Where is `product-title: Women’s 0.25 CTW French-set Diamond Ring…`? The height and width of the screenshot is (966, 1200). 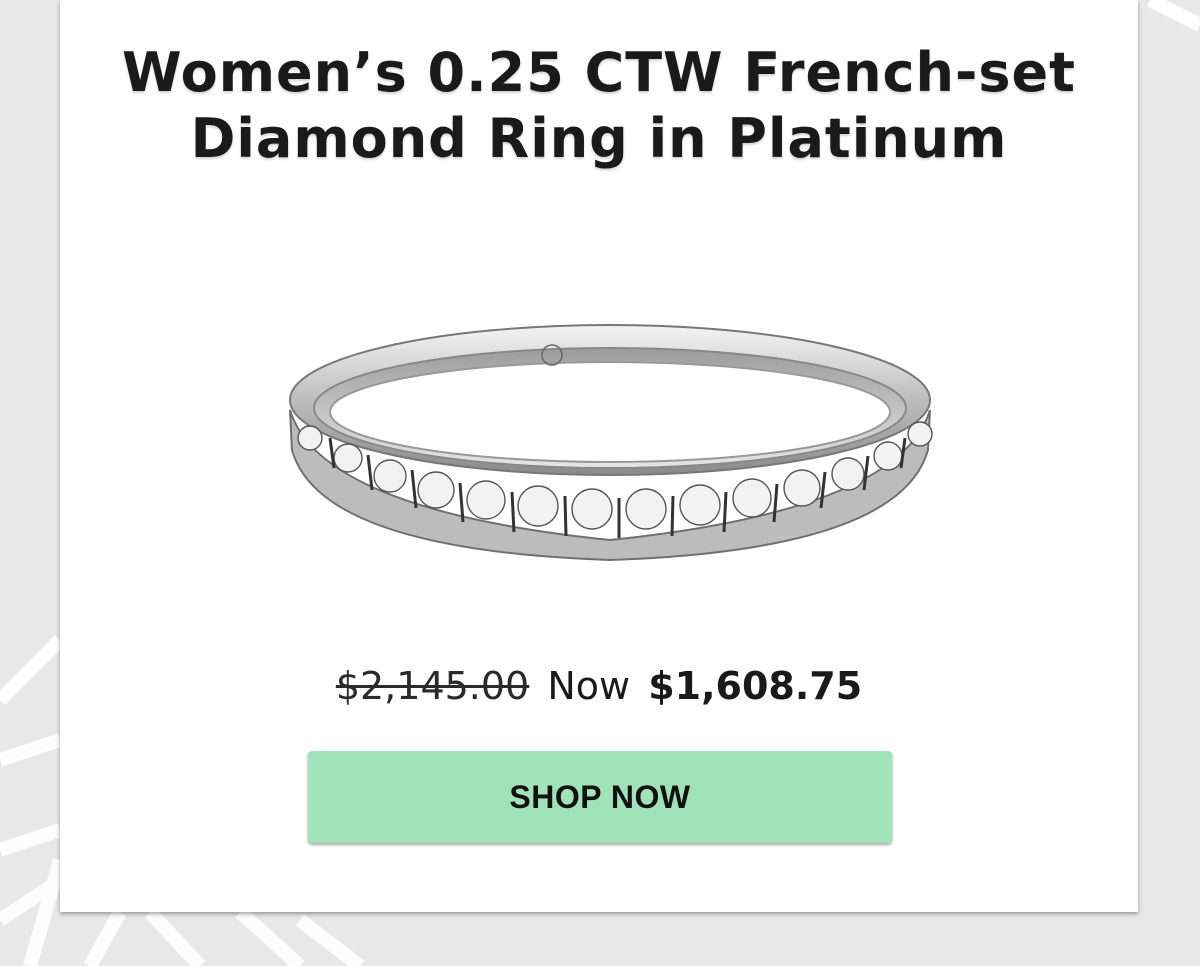 product-title: Women’s 0.25 CTW French-set Diamond Ring… is located at coordinates (599, 106).